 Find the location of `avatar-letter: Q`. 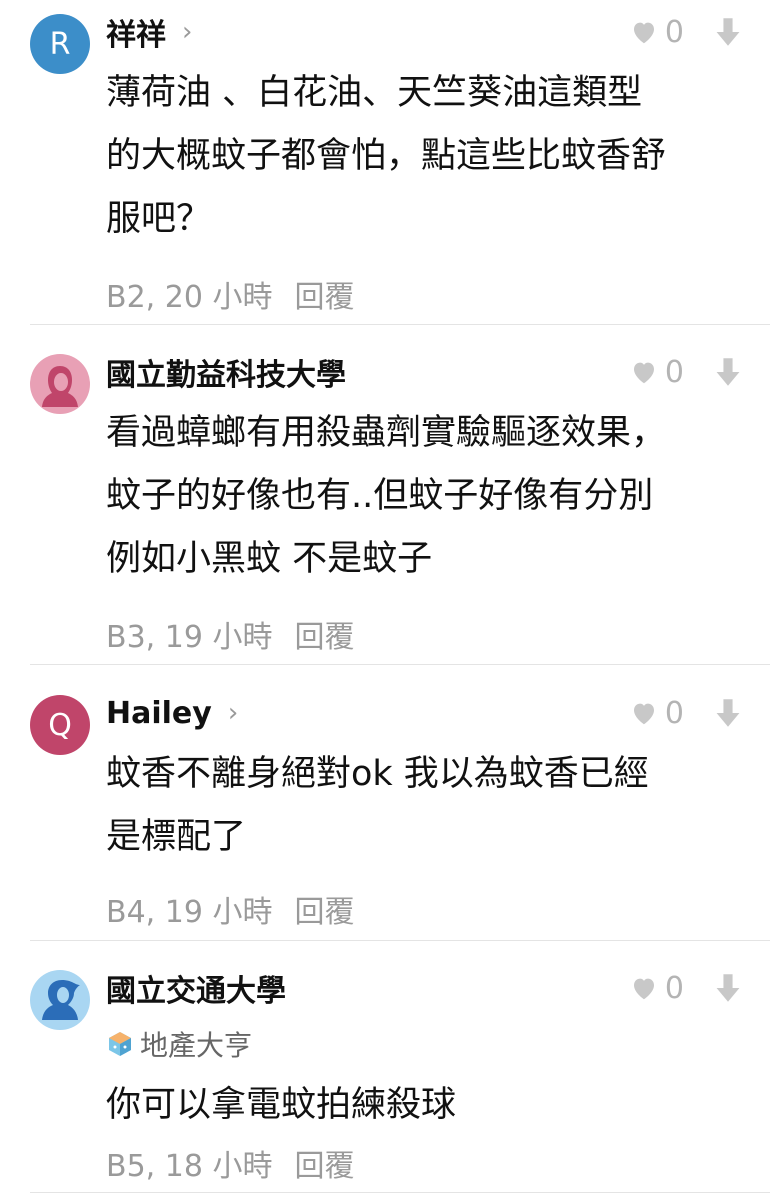

avatar-letter: Q is located at coordinates (60, 725).